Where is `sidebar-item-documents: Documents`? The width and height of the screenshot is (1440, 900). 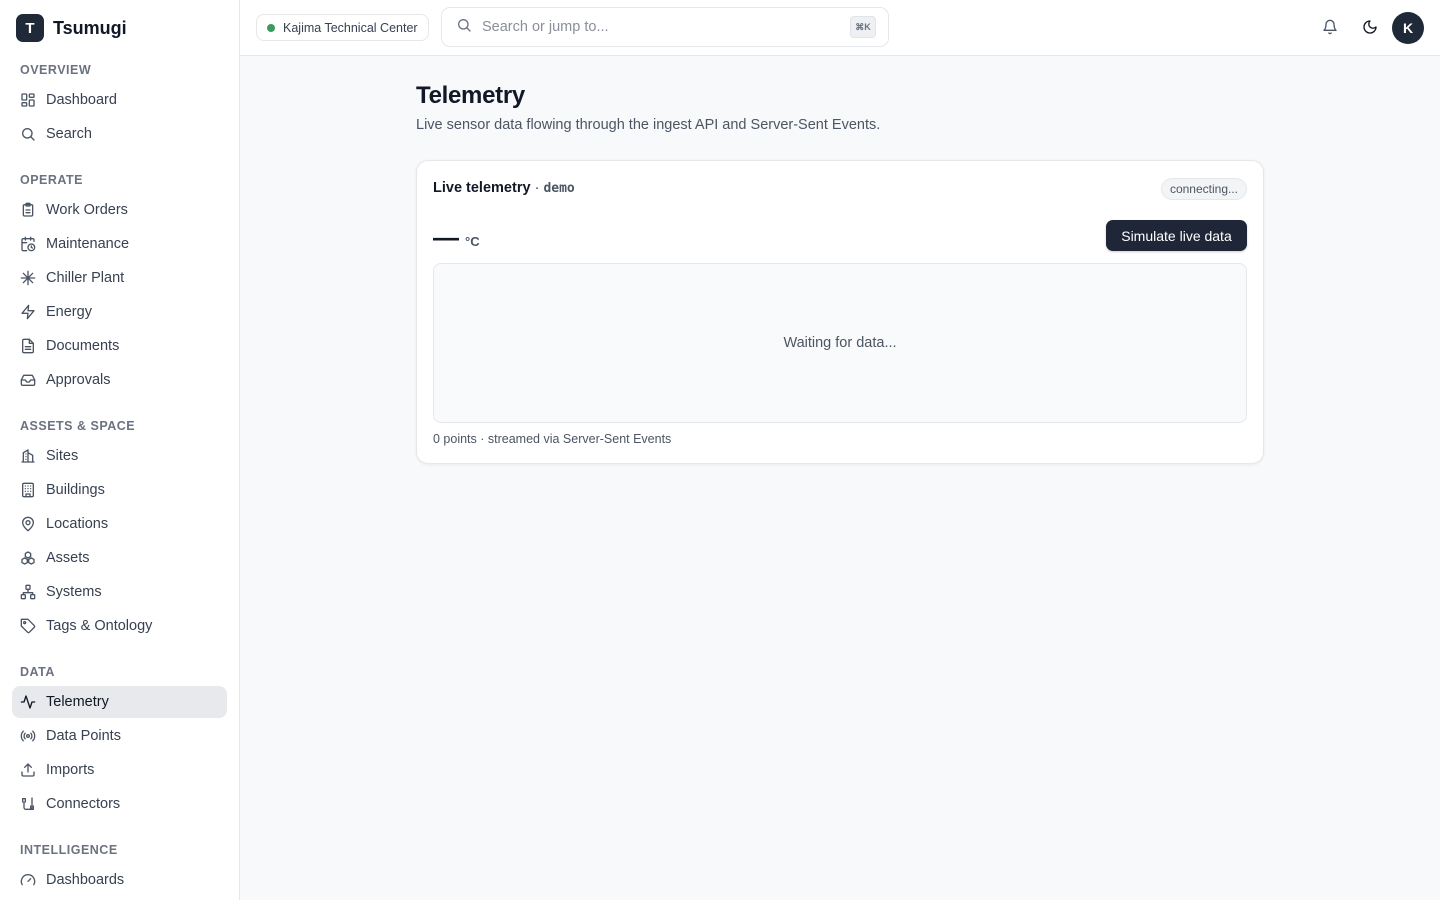
sidebar-item-documents: Documents is located at coordinates (119, 346).